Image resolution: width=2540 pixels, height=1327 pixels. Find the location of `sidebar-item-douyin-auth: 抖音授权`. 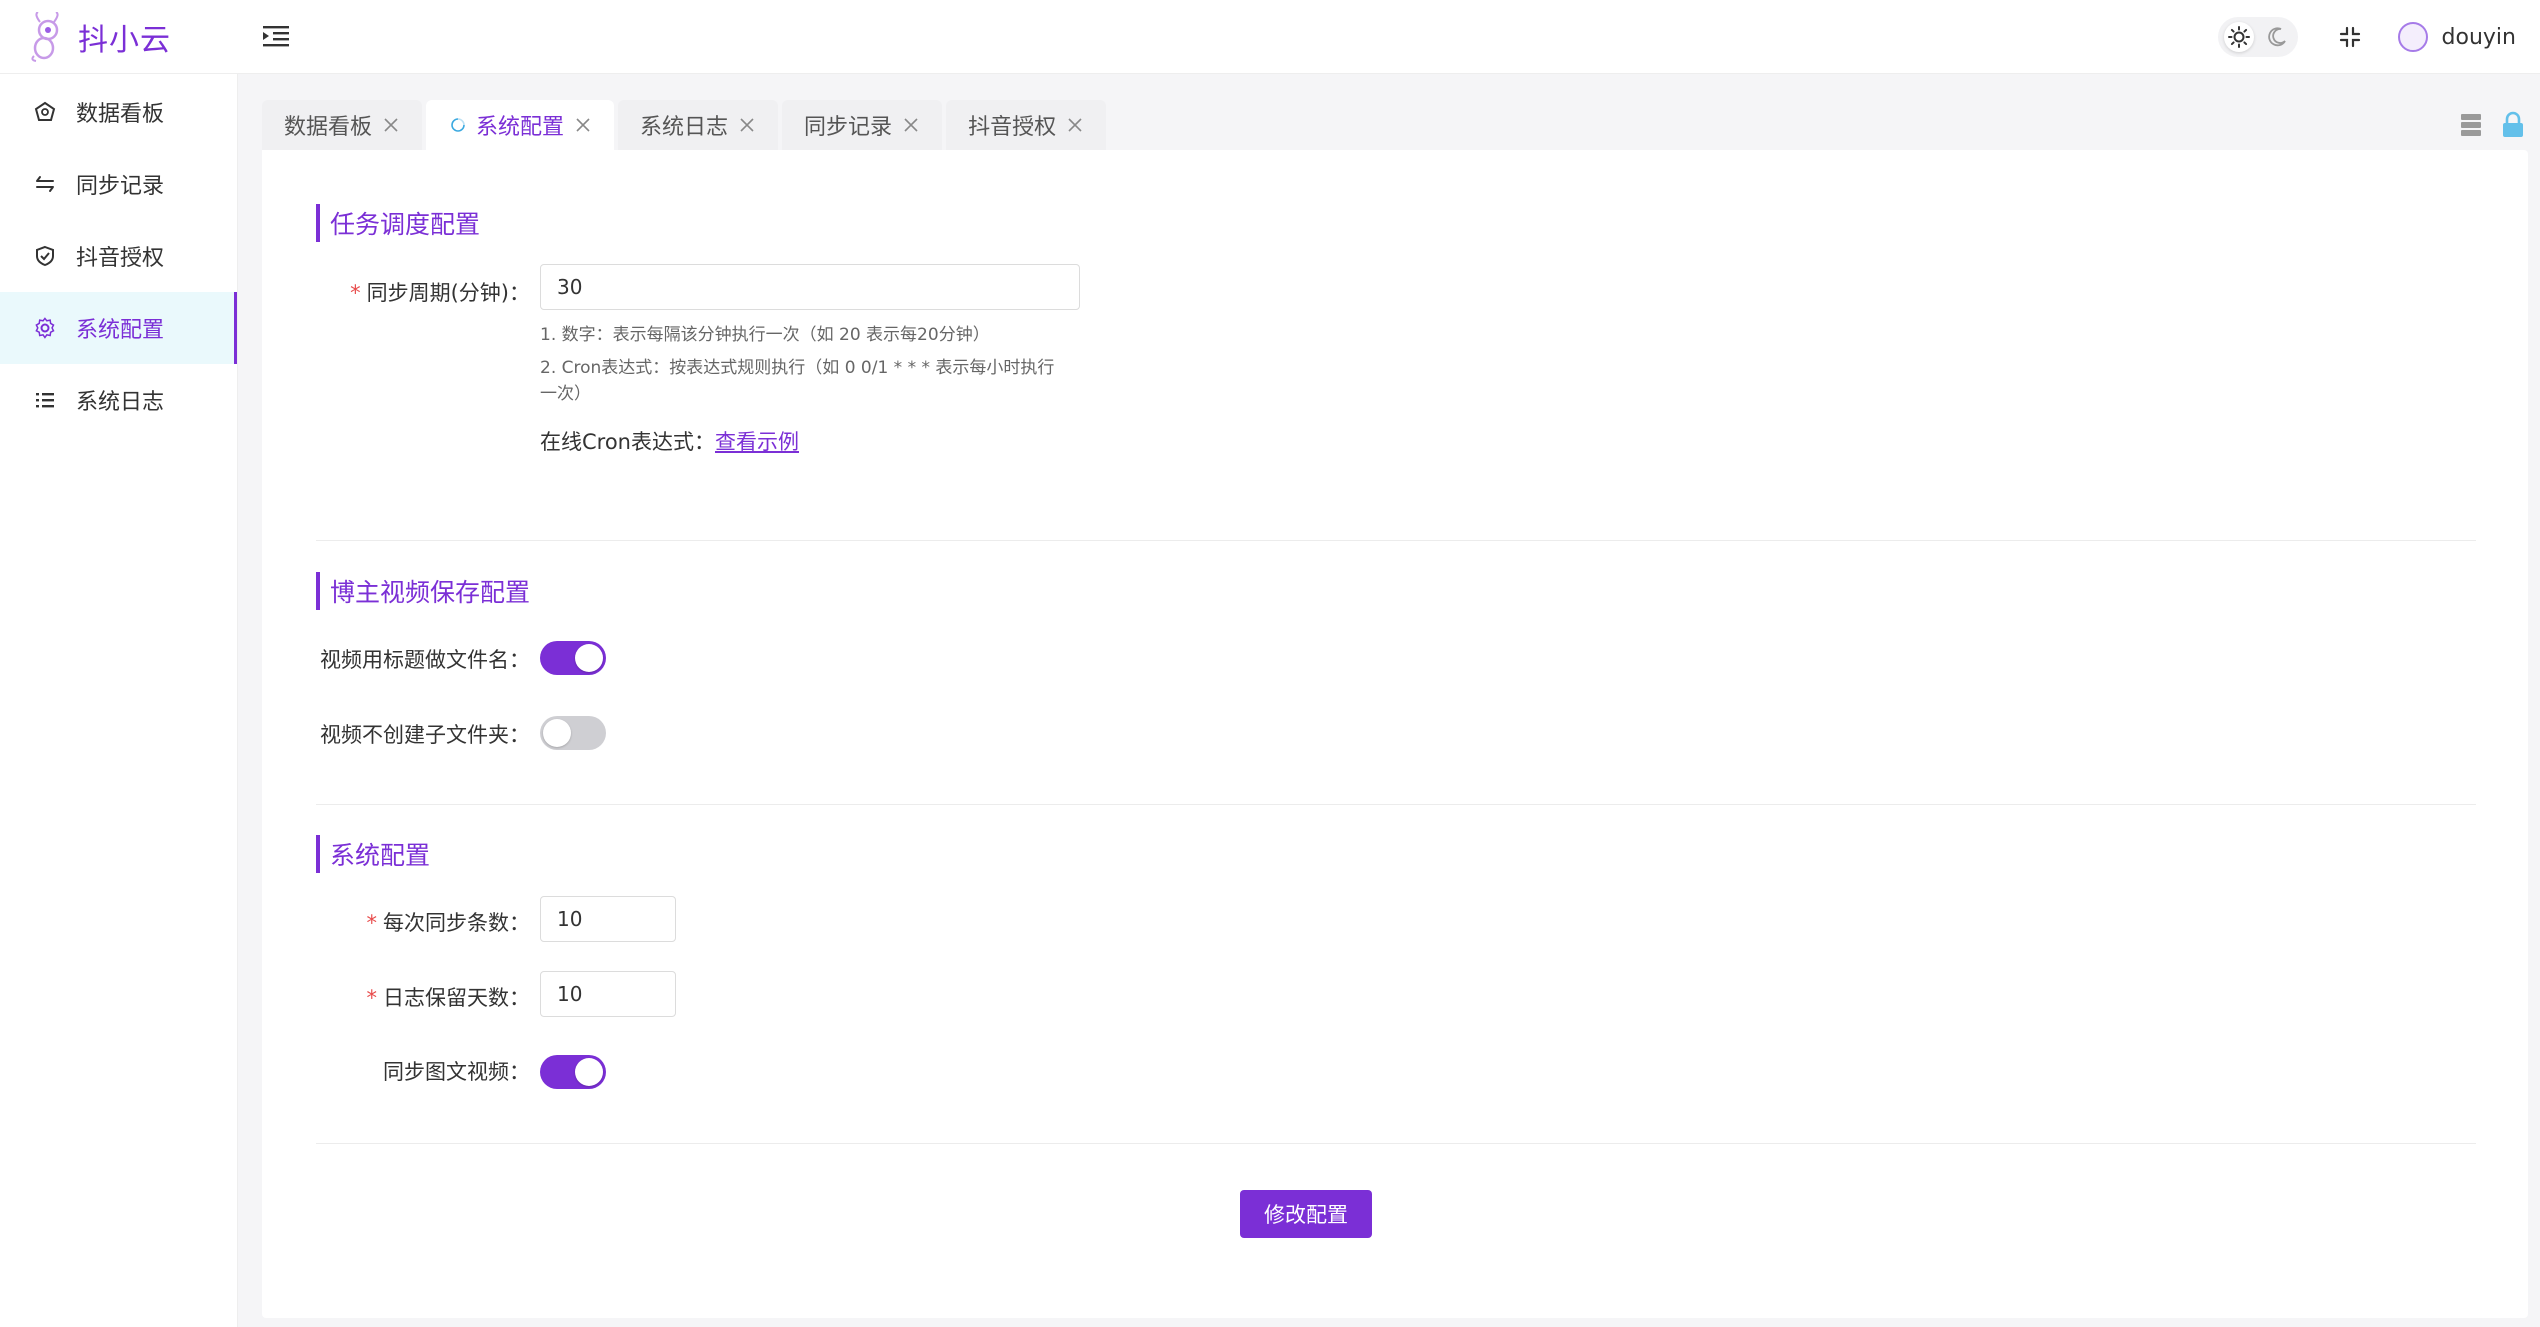

sidebar-item-douyin-auth: 抖音授权 is located at coordinates (118, 256).